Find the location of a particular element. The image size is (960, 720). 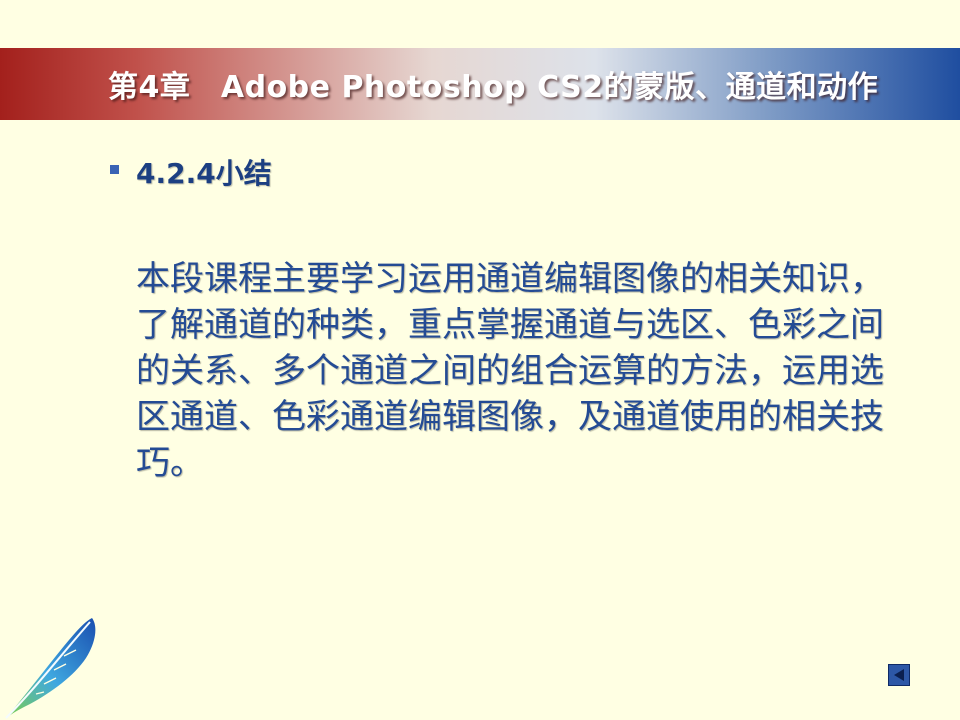

bullet-icon is located at coordinates (114, 169).